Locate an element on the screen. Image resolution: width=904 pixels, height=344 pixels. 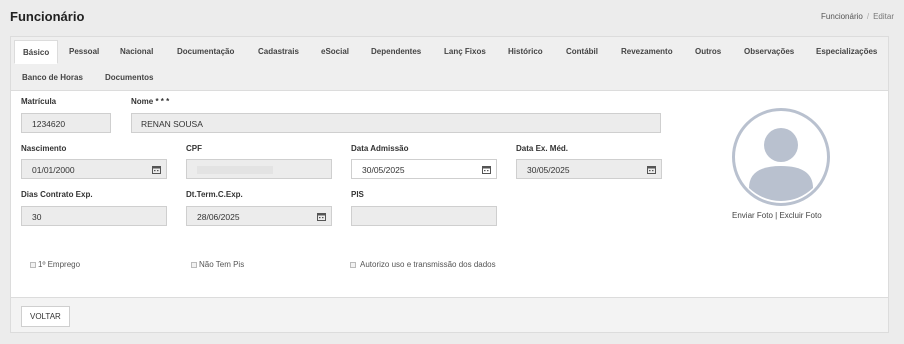
photo-actions: Enviar Foto | Excluir Foto is located at coordinates (777, 215).